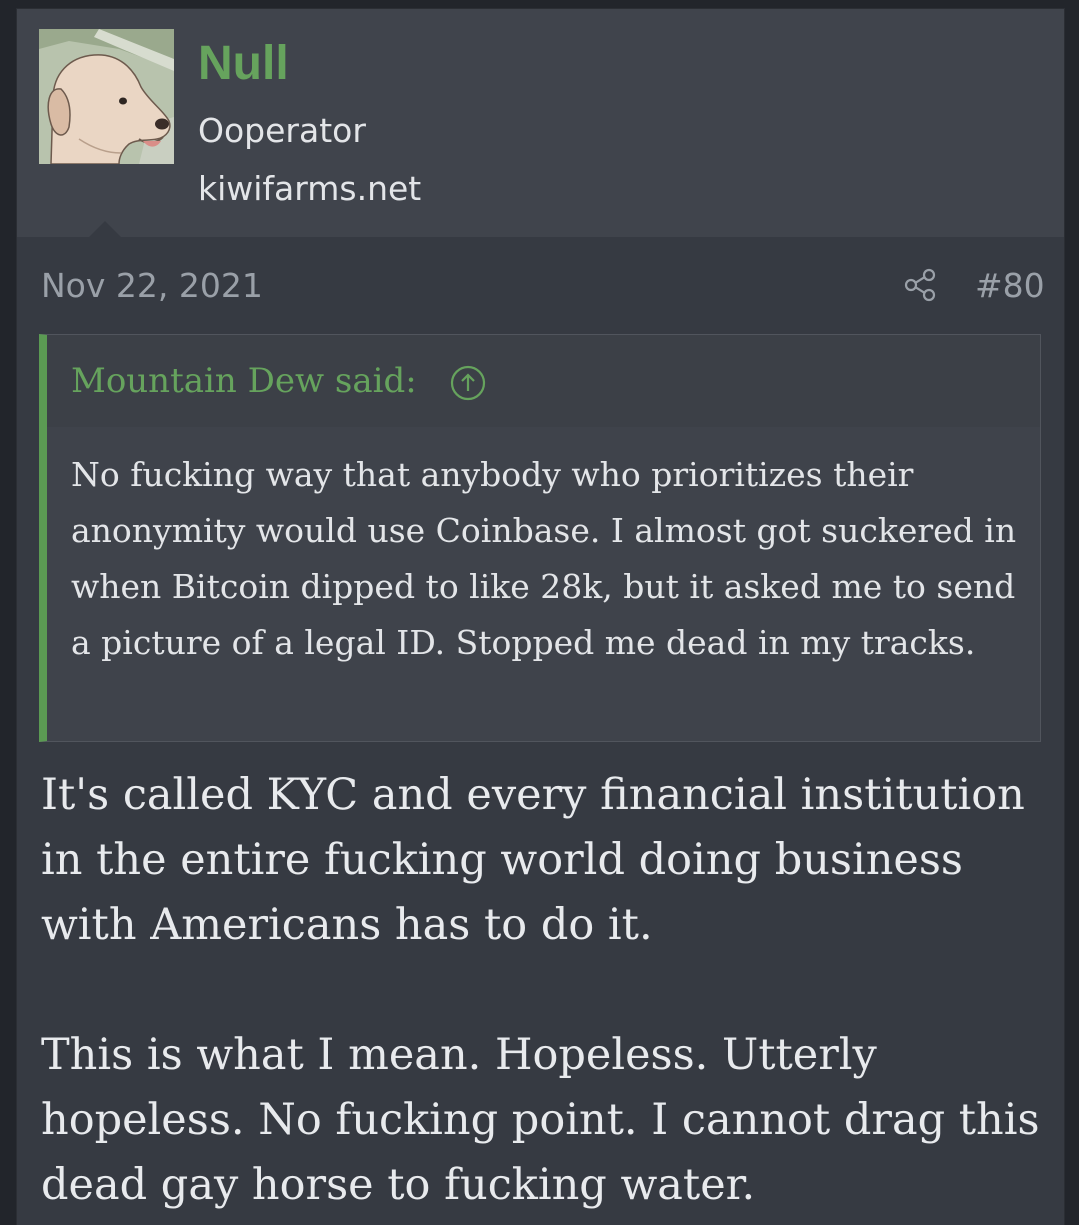 The width and height of the screenshot is (1079, 1225). What do you see at coordinates (105, 229) in the screenshot?
I see `header-pointer-arrow` at bounding box center [105, 229].